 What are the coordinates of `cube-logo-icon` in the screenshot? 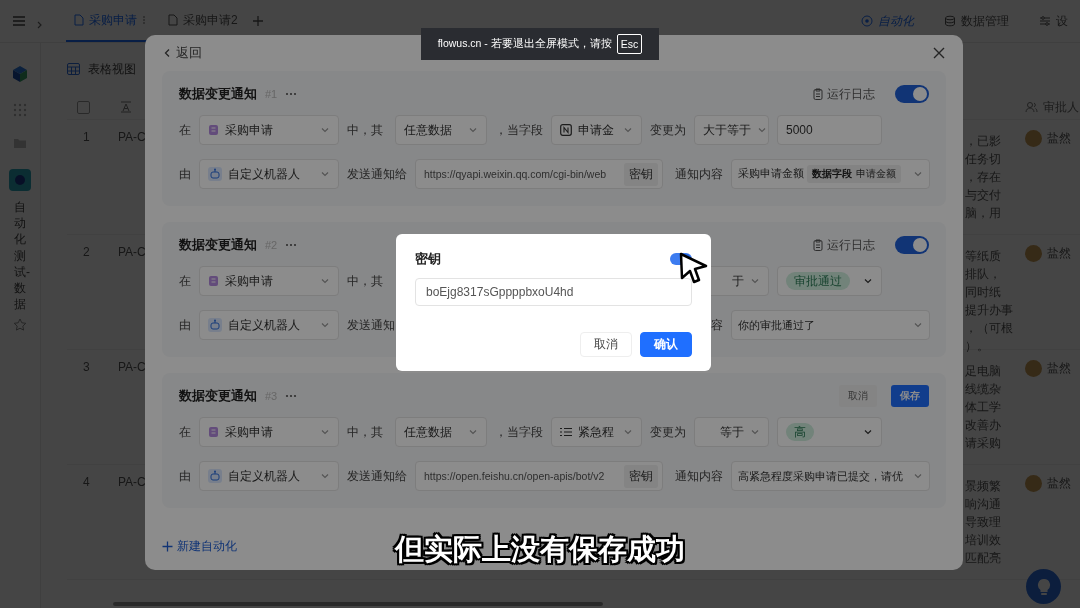 It's located at (20, 74).